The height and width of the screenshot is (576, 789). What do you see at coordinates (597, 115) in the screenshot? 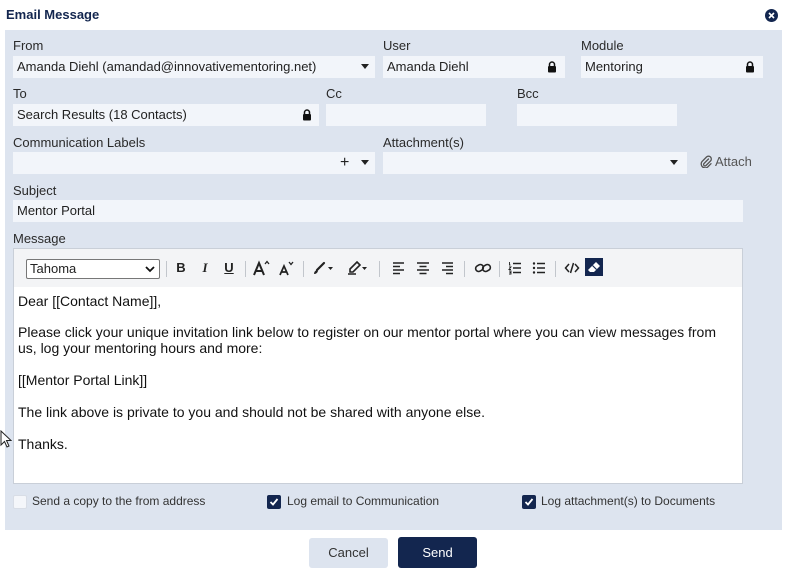
I see `bcc-input` at bounding box center [597, 115].